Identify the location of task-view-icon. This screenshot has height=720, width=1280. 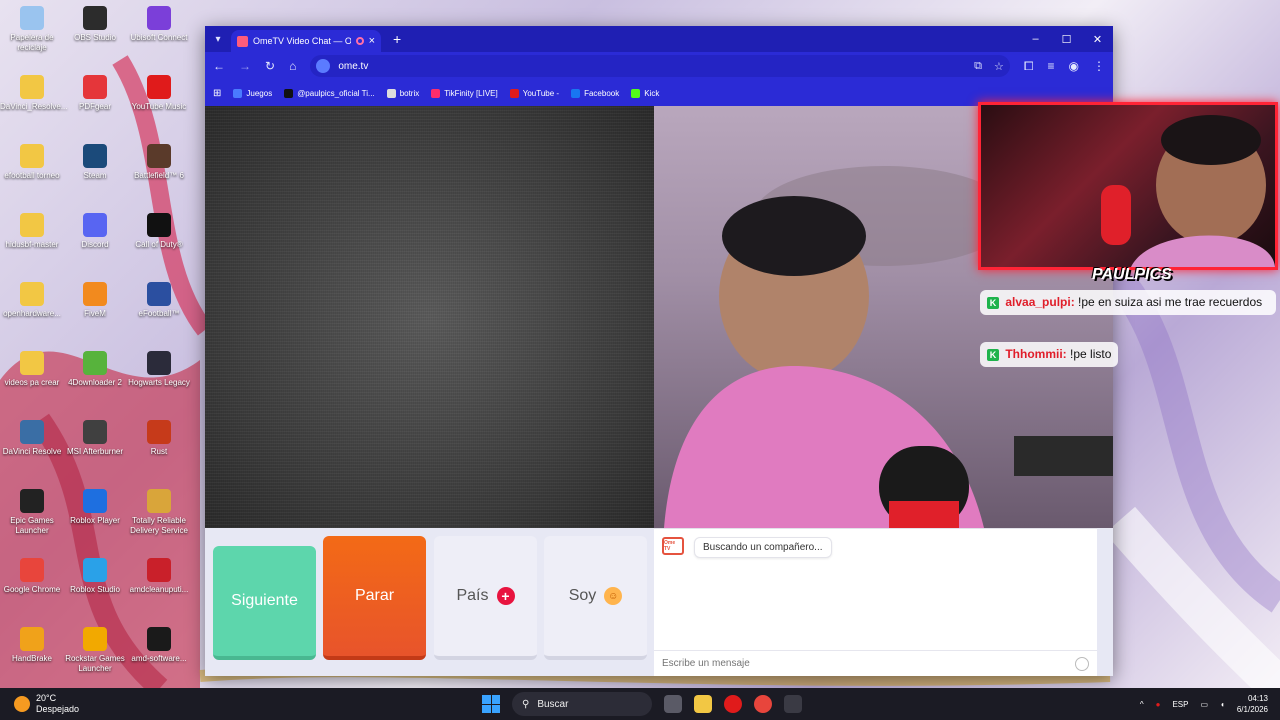
(673, 704).